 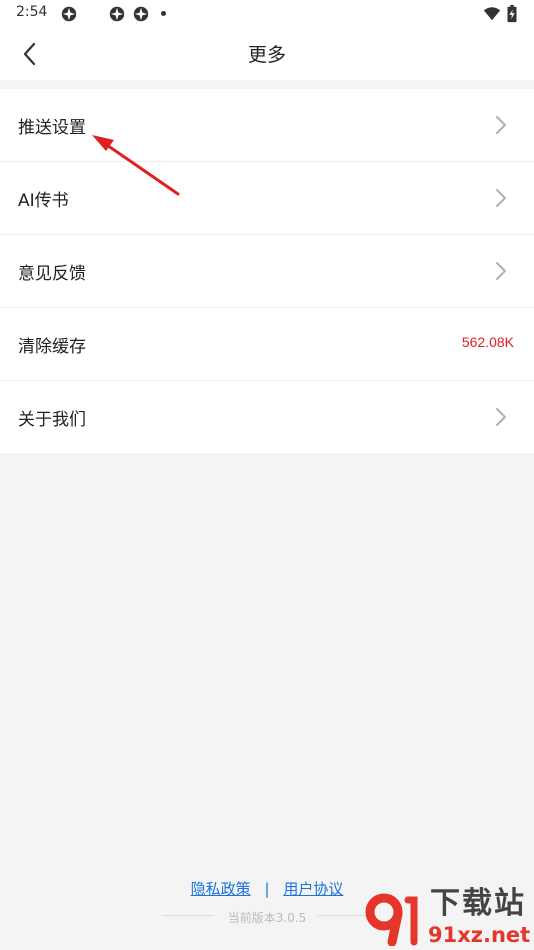 What do you see at coordinates (313, 889) in the screenshot?
I see `user-agreement-link: 用户协议` at bounding box center [313, 889].